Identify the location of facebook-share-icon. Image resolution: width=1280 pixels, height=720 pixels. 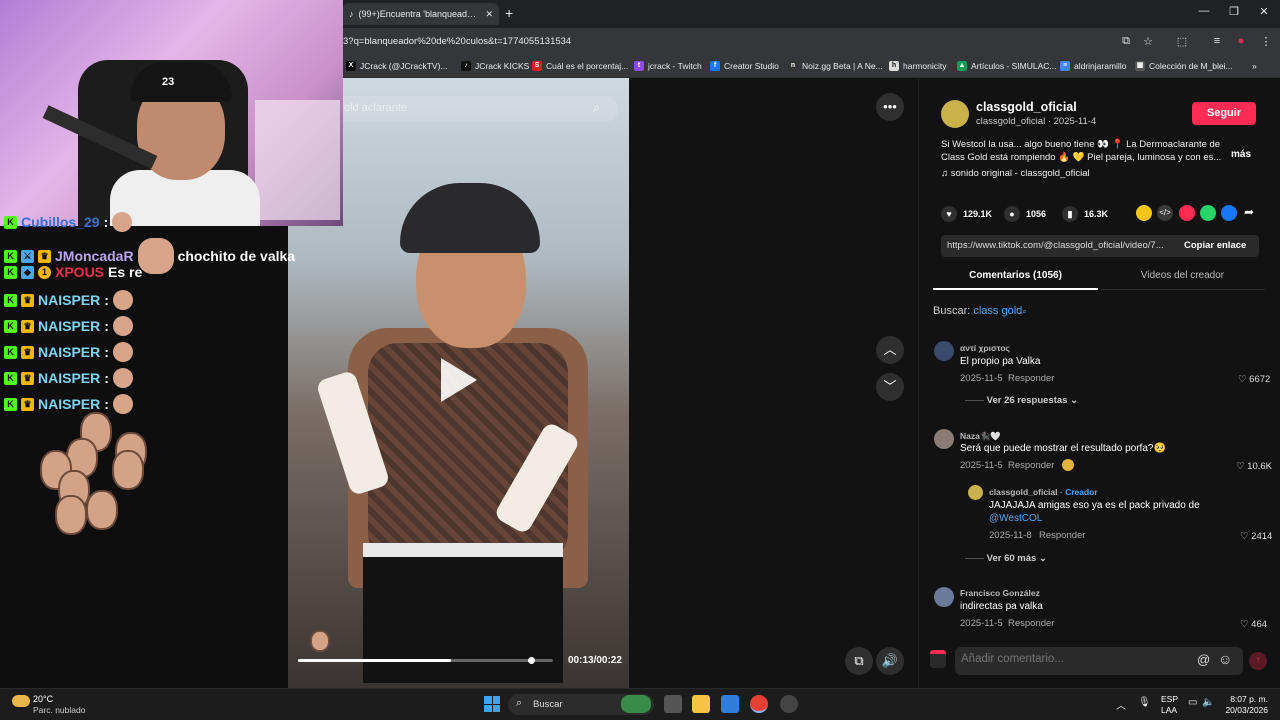
(1229, 213).